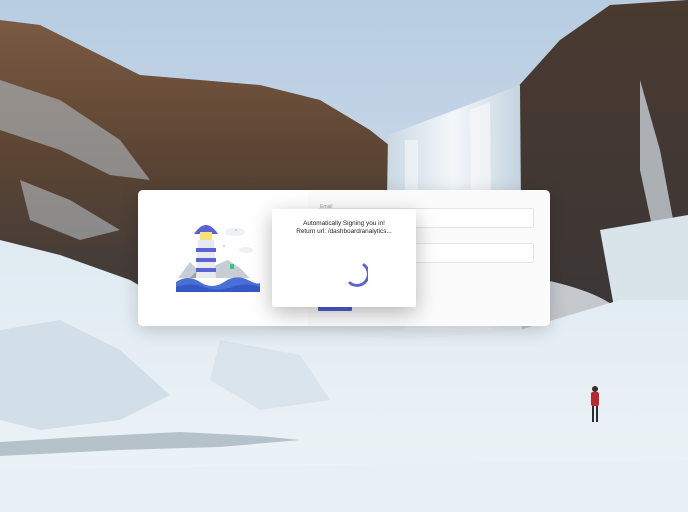 The image size is (688, 512). Describe the element at coordinates (344, 223) in the screenshot. I see `modal-title: Automatically Signing you in!` at that location.